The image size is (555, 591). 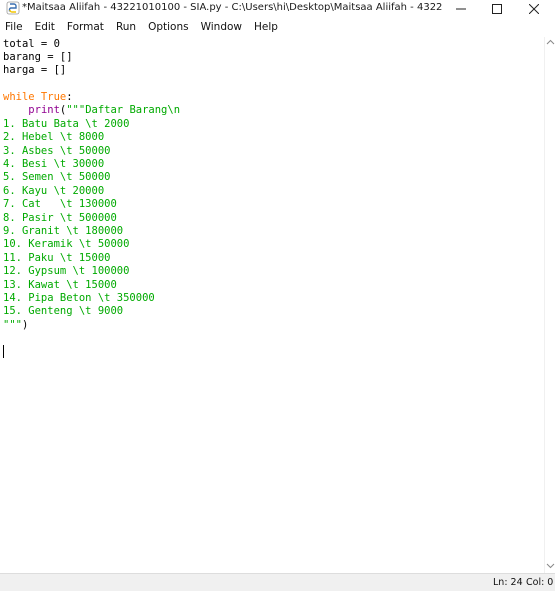 I want to click on string-line-item: 9. Granit \t 180000, so click(x=63, y=231).